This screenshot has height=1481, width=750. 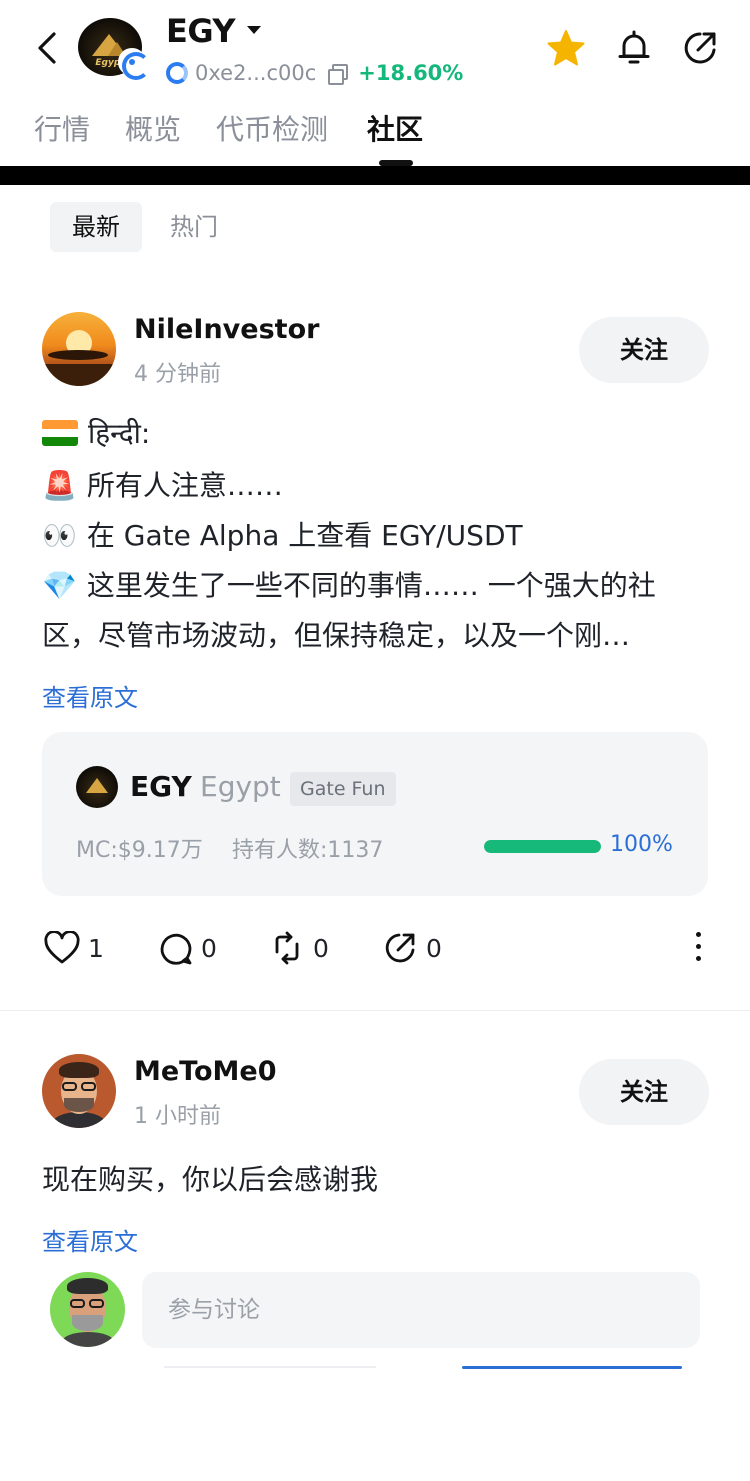 I want to click on separator, so click(x=270, y=1367).